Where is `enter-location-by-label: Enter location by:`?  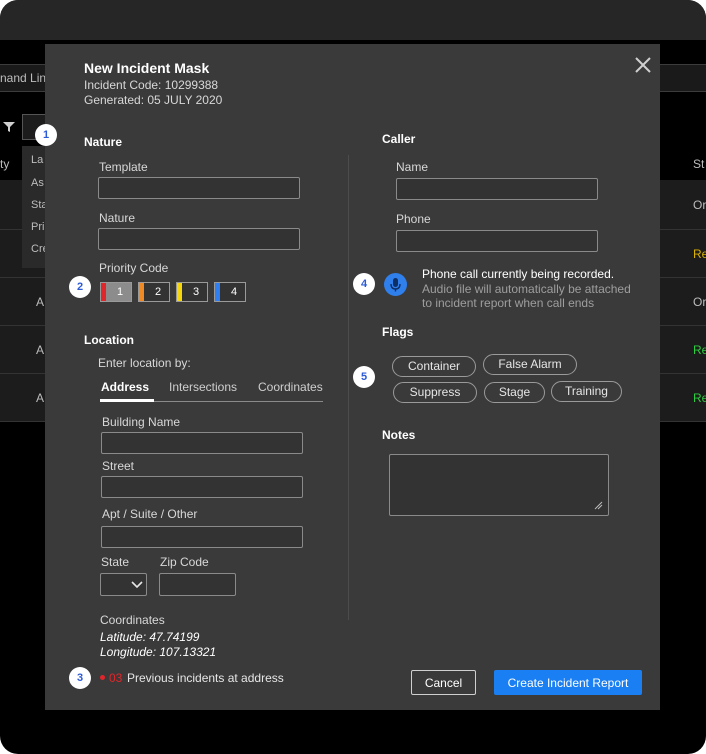 enter-location-by-label: Enter location by: is located at coordinates (144, 363).